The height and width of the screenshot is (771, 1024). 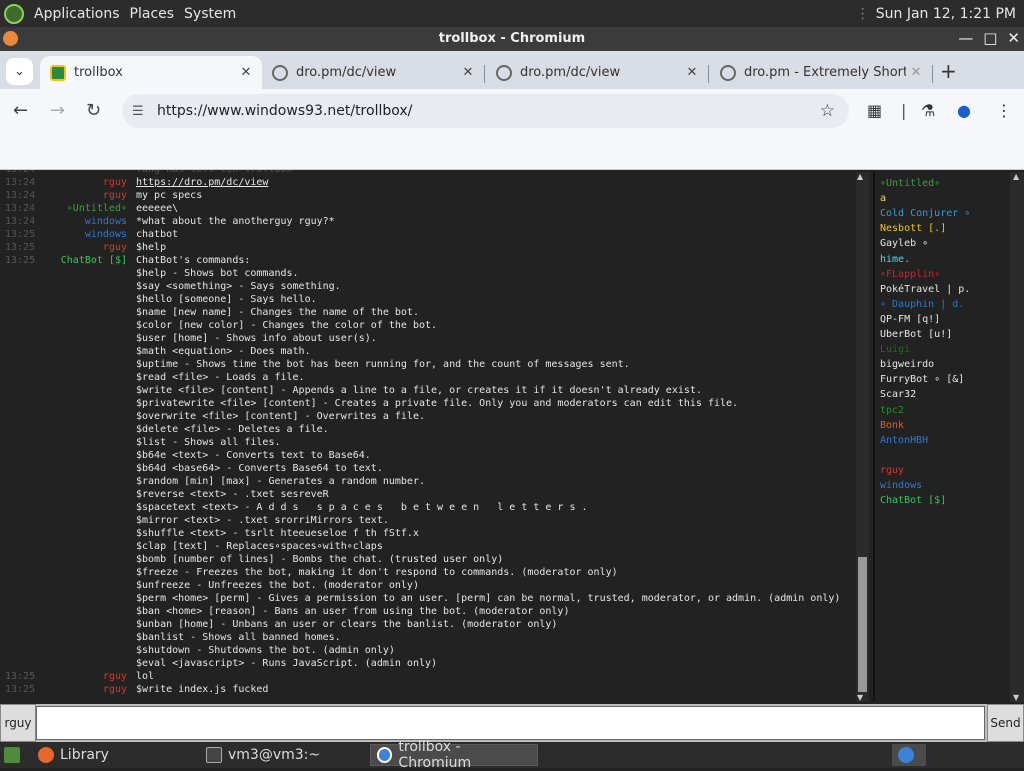 What do you see at coordinates (232, 429) in the screenshot?
I see `chat-message: $delete <file> - Deletes a file.` at bounding box center [232, 429].